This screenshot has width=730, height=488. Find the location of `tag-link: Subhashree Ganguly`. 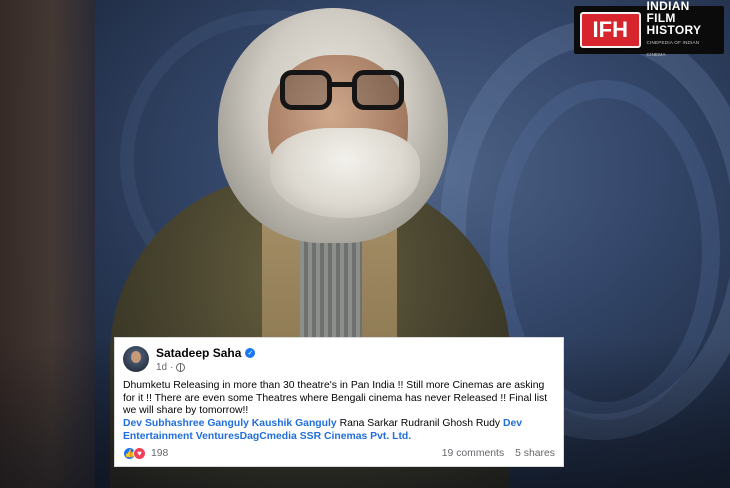

tag-link: Subhashree Ganguly is located at coordinates (197, 423).